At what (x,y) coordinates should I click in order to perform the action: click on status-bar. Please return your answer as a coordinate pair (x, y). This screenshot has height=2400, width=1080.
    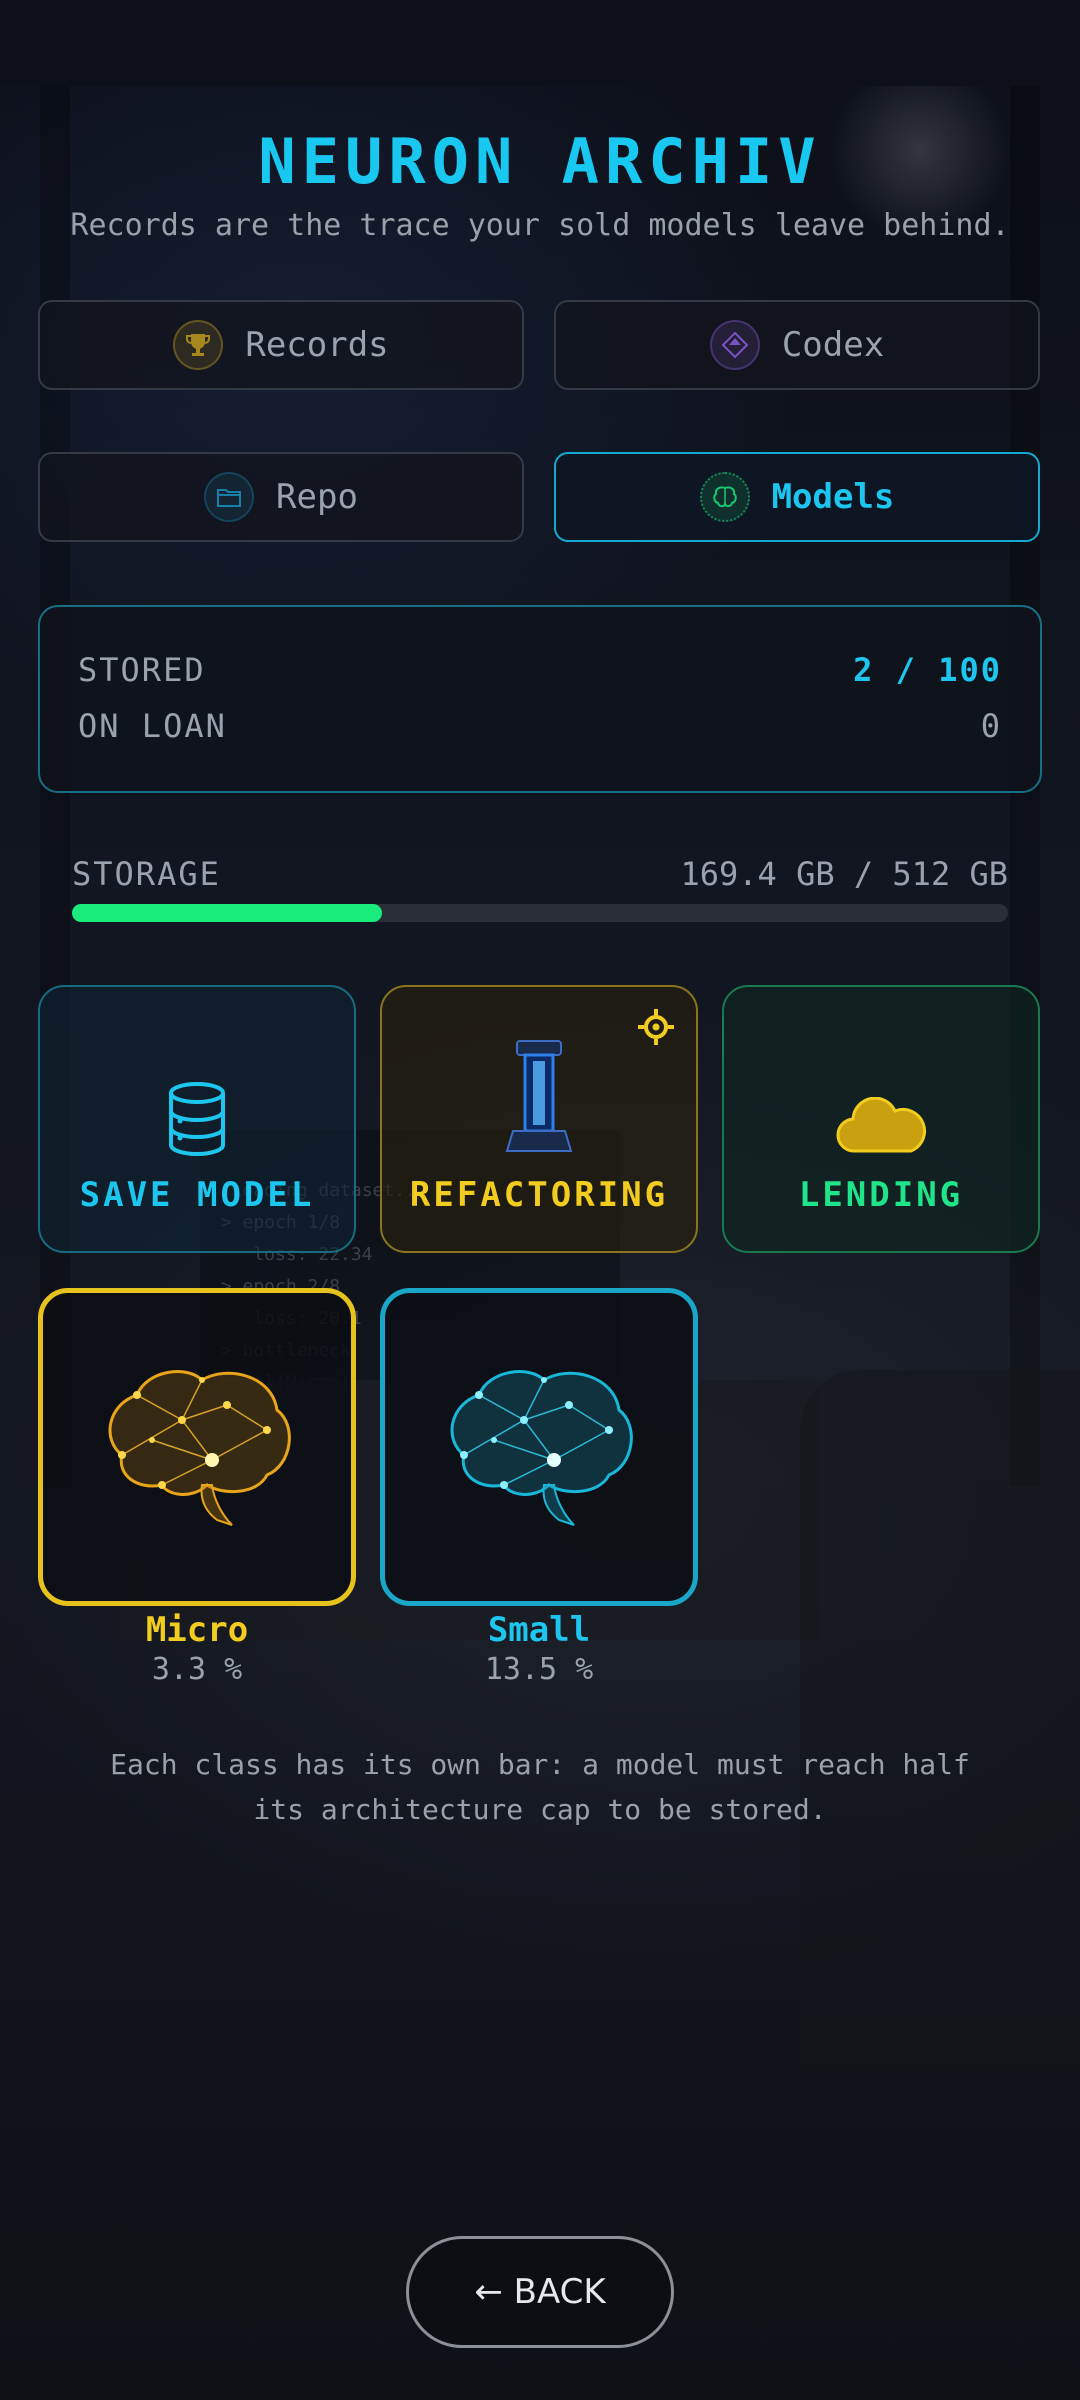
    Looking at the image, I should click on (540, 43).